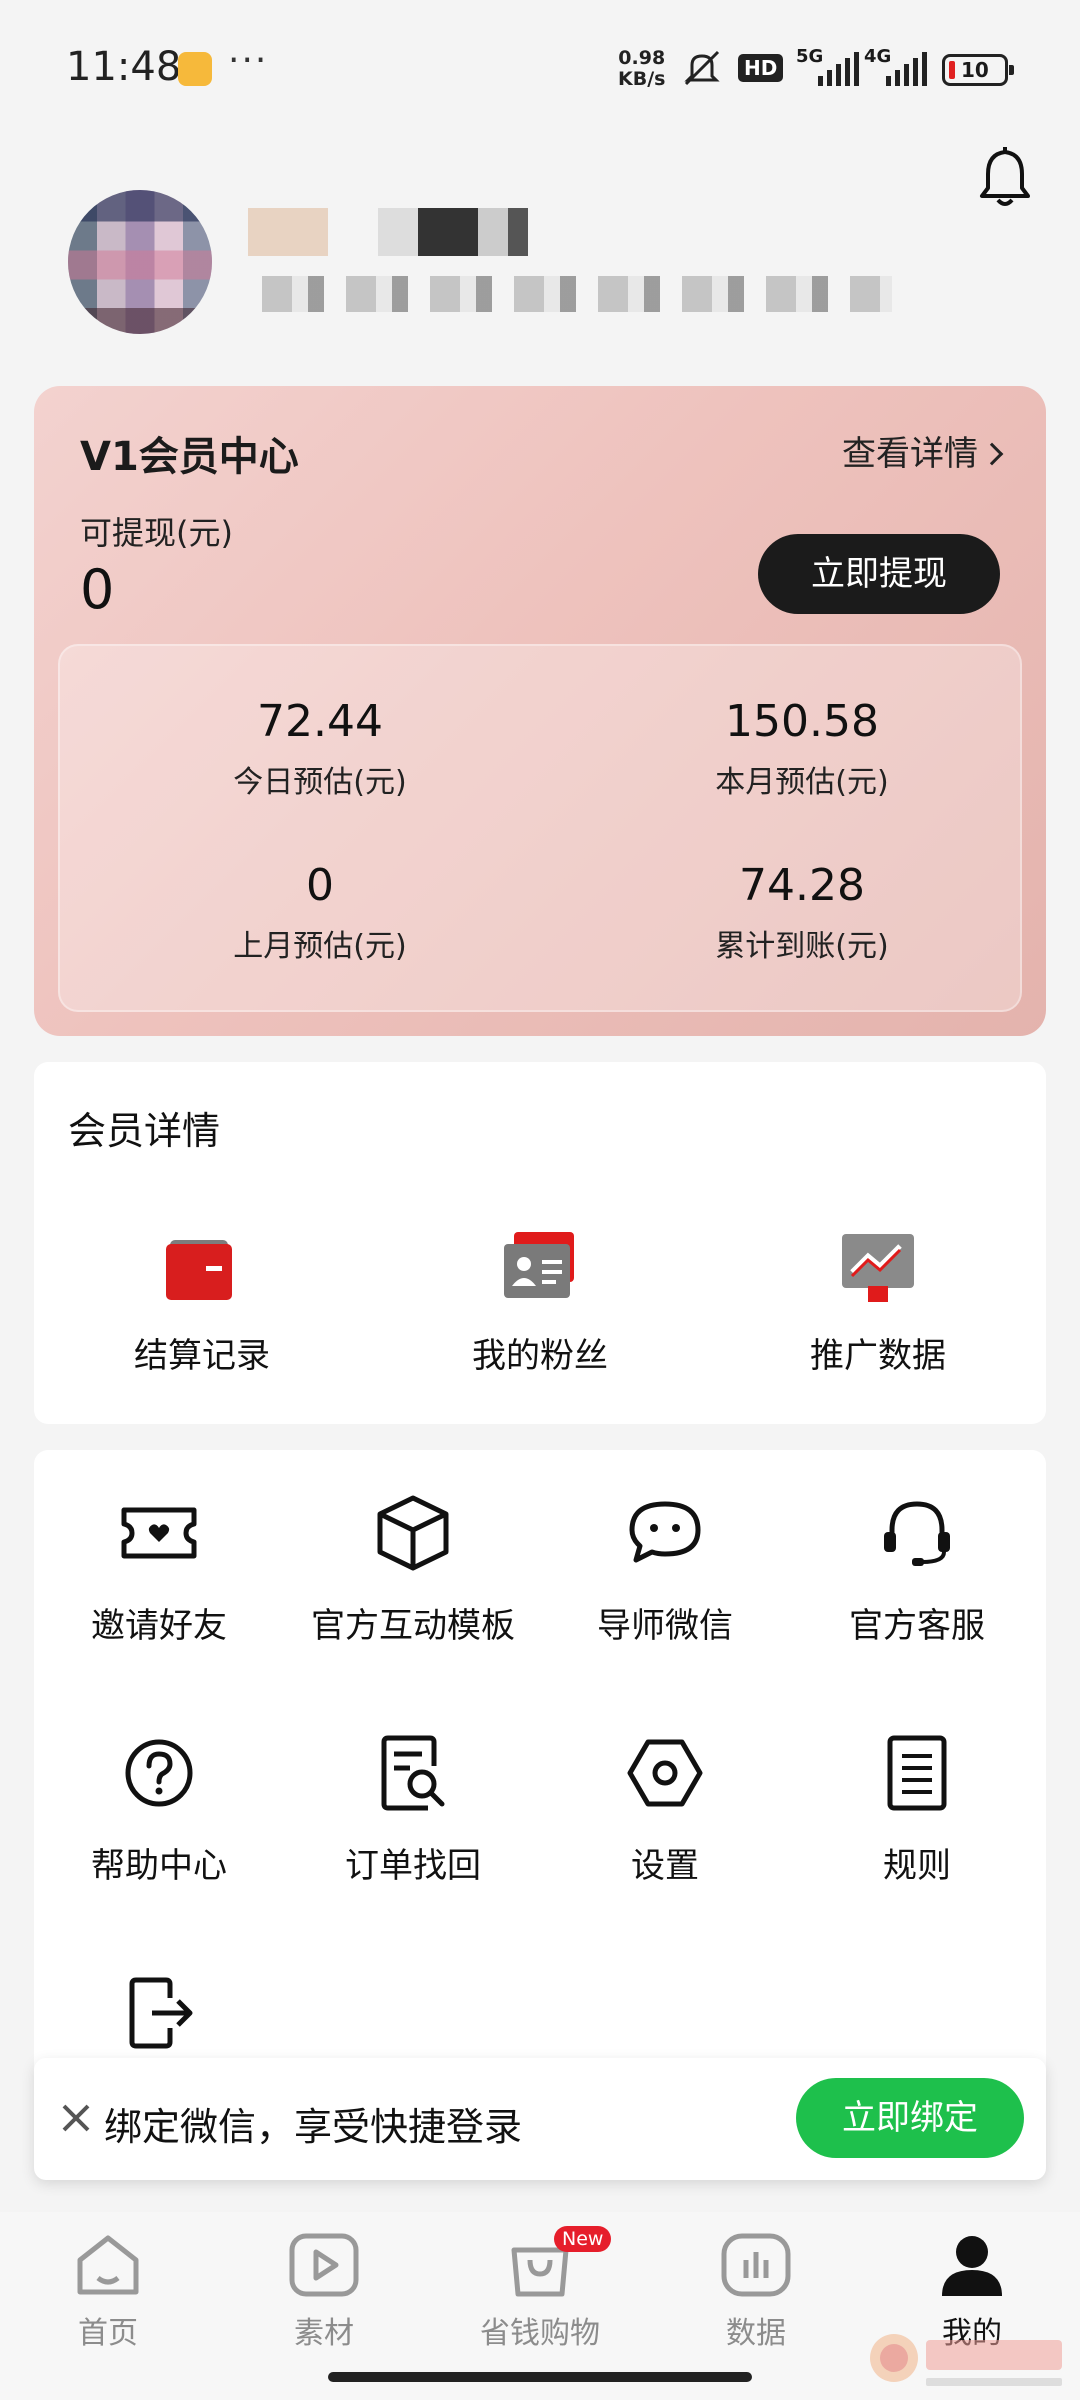  What do you see at coordinates (76, 2118) in the screenshot?
I see `close-icon` at bounding box center [76, 2118].